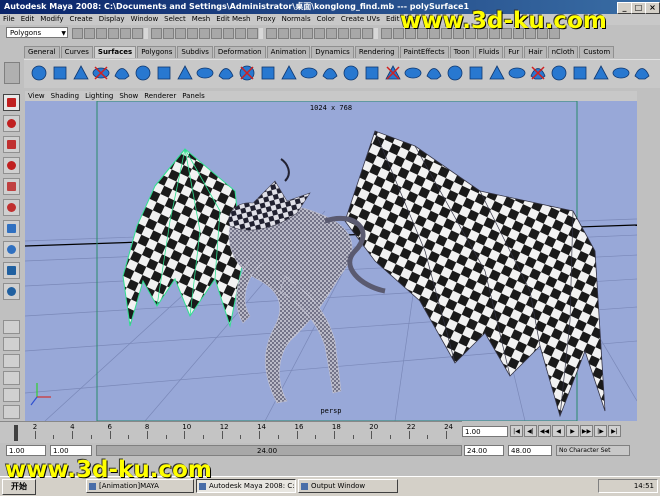  I want to click on shelf-tab: General, so click(42, 52).